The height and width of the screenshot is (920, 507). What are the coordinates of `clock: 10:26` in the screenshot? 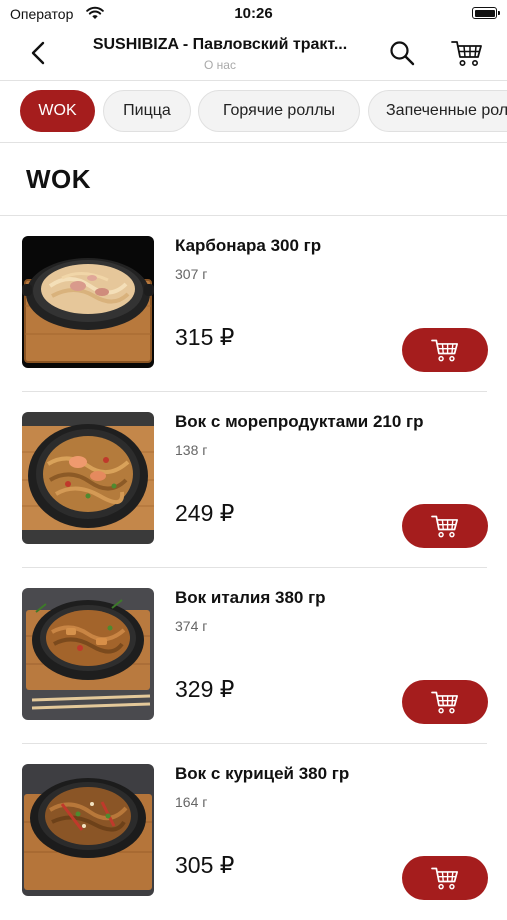 It's located at (253, 13).